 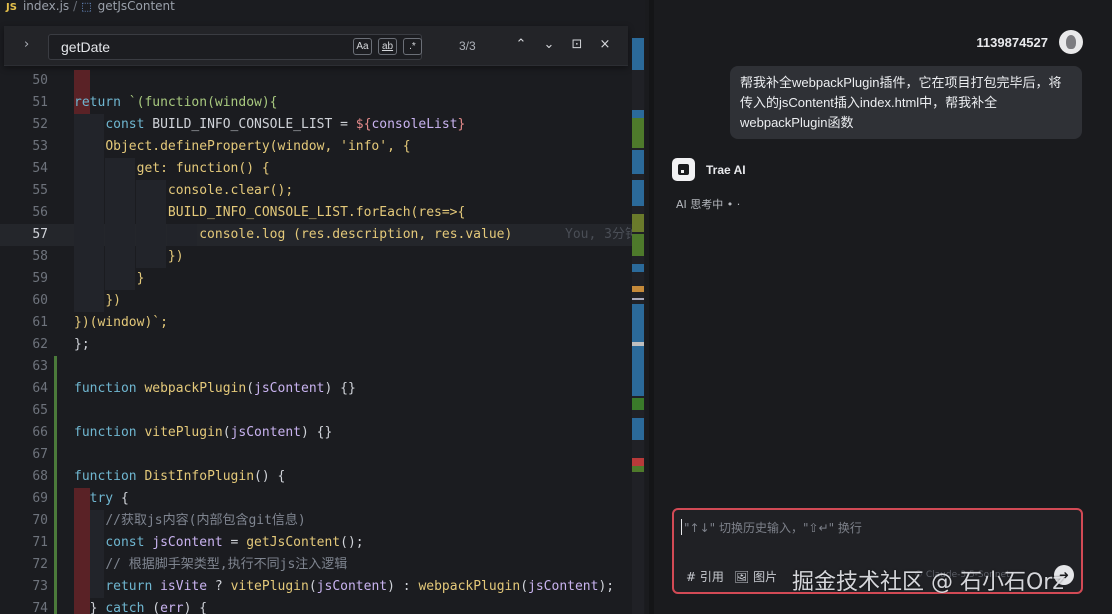 I want to click on code-text: get: function() {, so click(x=203, y=168).